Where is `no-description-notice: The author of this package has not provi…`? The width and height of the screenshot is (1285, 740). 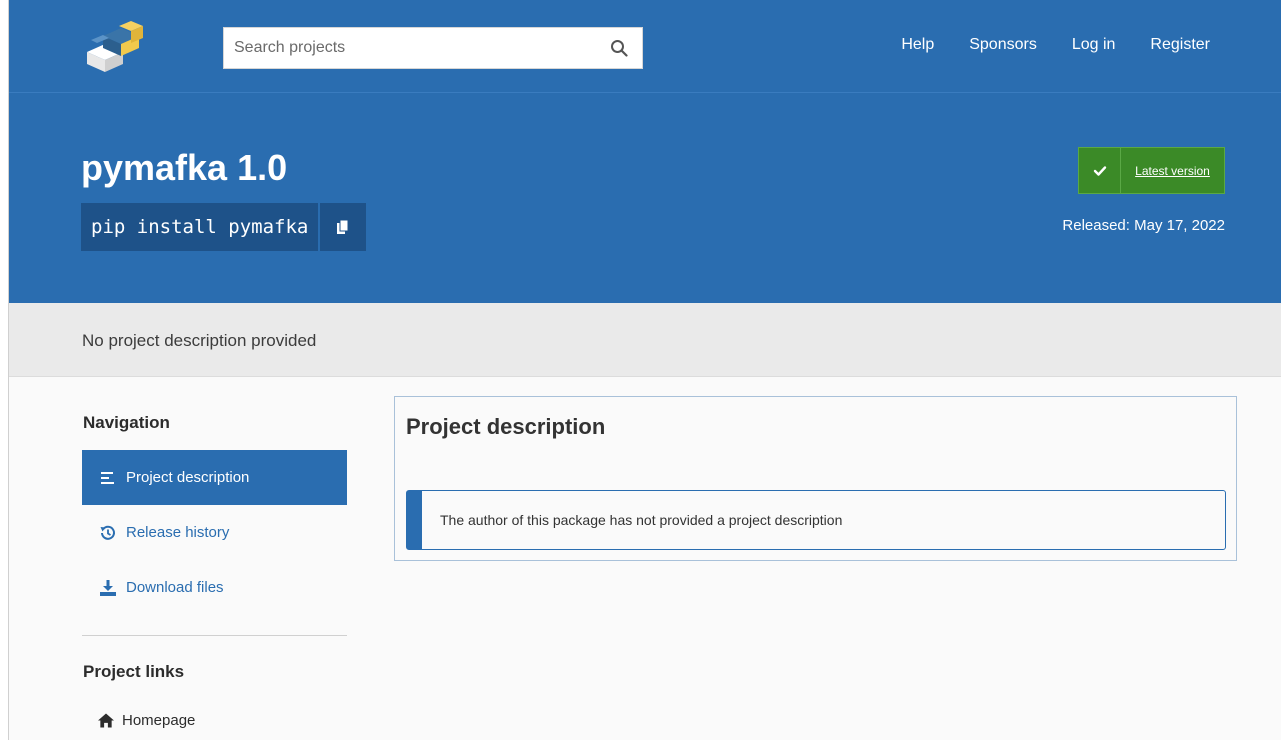 no-description-notice: The author of this package has not provi… is located at coordinates (816, 520).